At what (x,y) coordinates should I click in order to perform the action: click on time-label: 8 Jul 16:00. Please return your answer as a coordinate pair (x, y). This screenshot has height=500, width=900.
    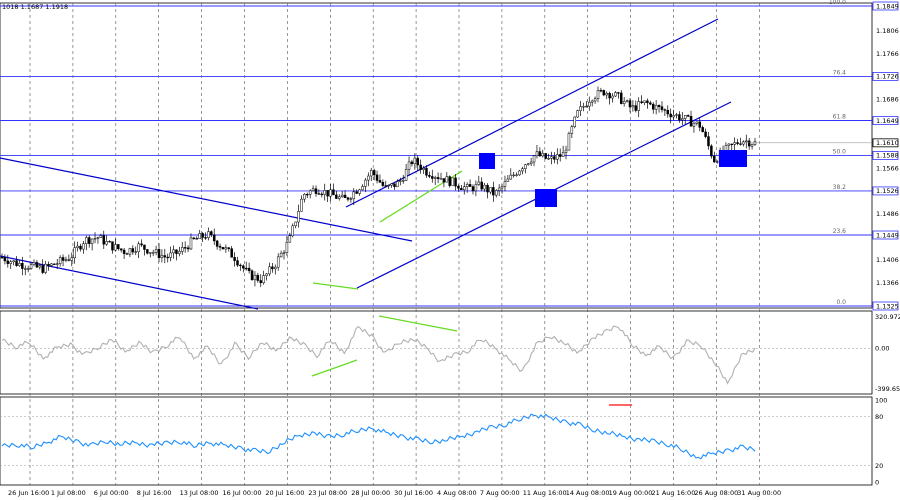
    Looking at the image, I should click on (154, 493).